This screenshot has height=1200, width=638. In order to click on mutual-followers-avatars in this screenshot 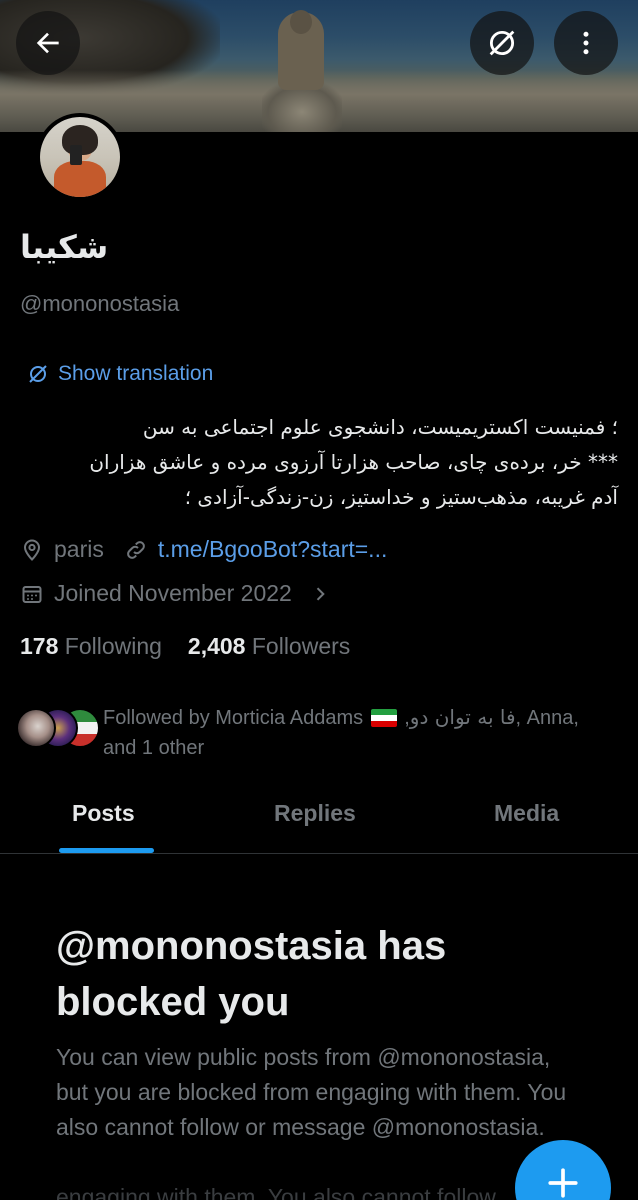, I will do `click(58, 729)`.